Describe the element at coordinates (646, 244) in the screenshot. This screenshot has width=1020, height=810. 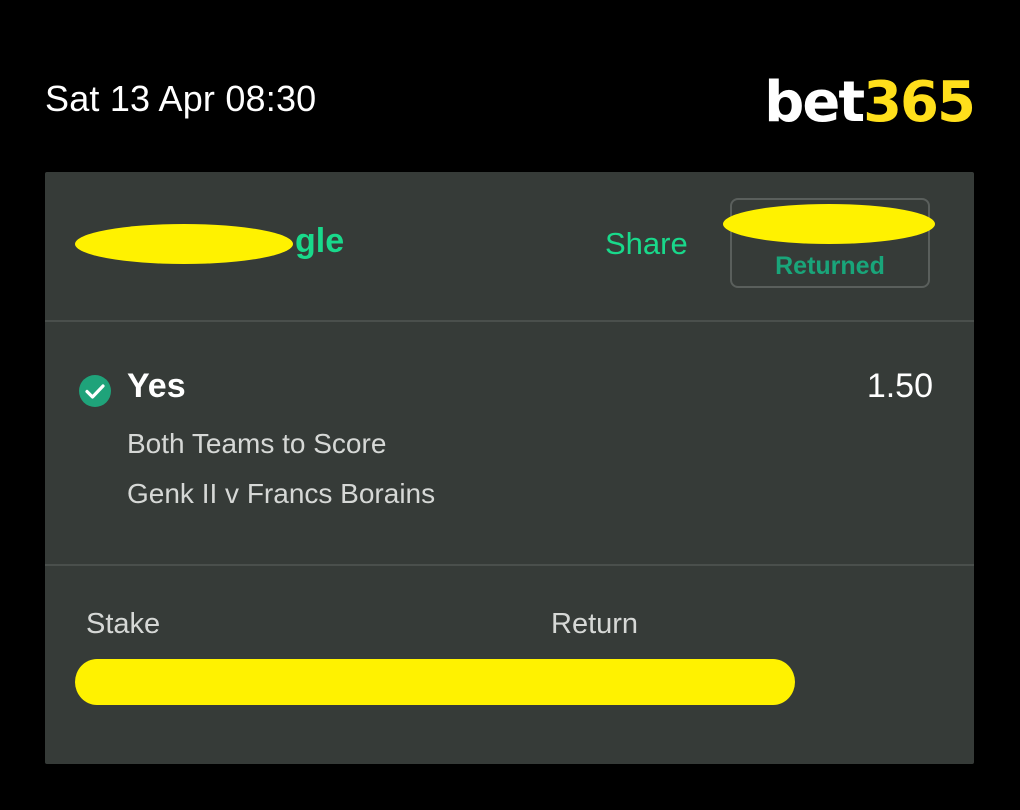
I see `share-button: Share` at that location.